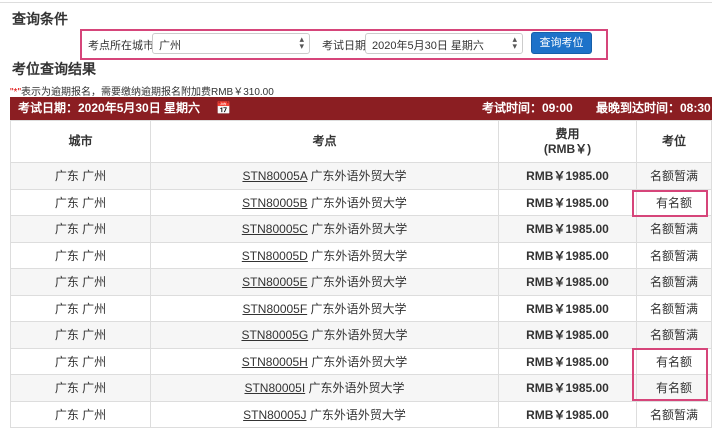 The height and width of the screenshot is (428, 720). Describe the element at coordinates (275, 229) in the screenshot. I see `center-code-link: STN80005C` at that location.